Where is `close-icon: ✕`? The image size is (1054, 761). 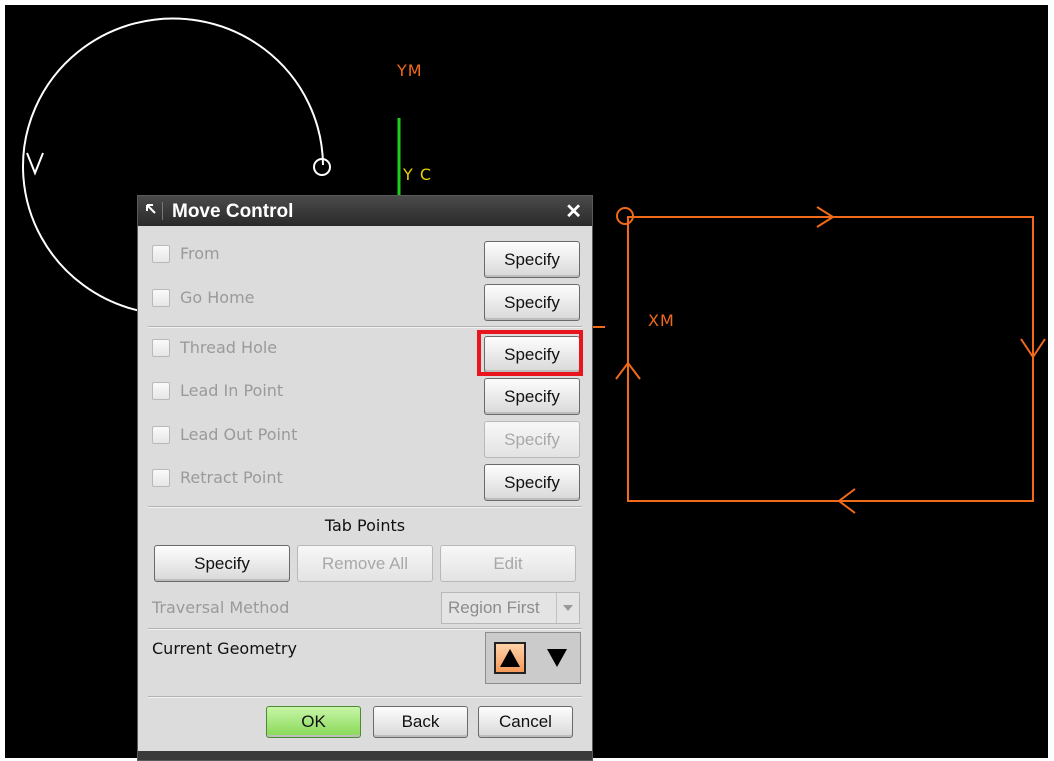 close-icon: ✕ is located at coordinates (573, 211).